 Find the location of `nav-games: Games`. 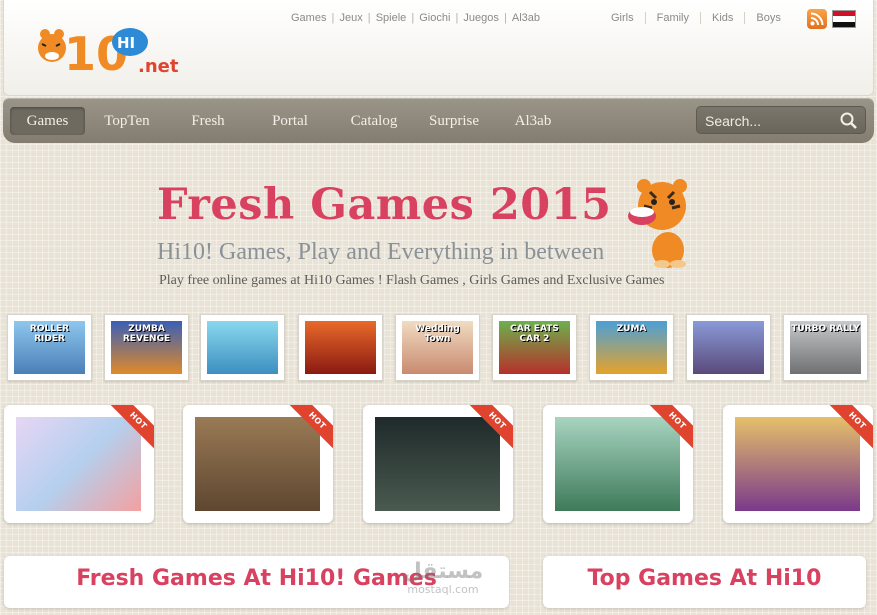

nav-games: Games is located at coordinates (47, 121).